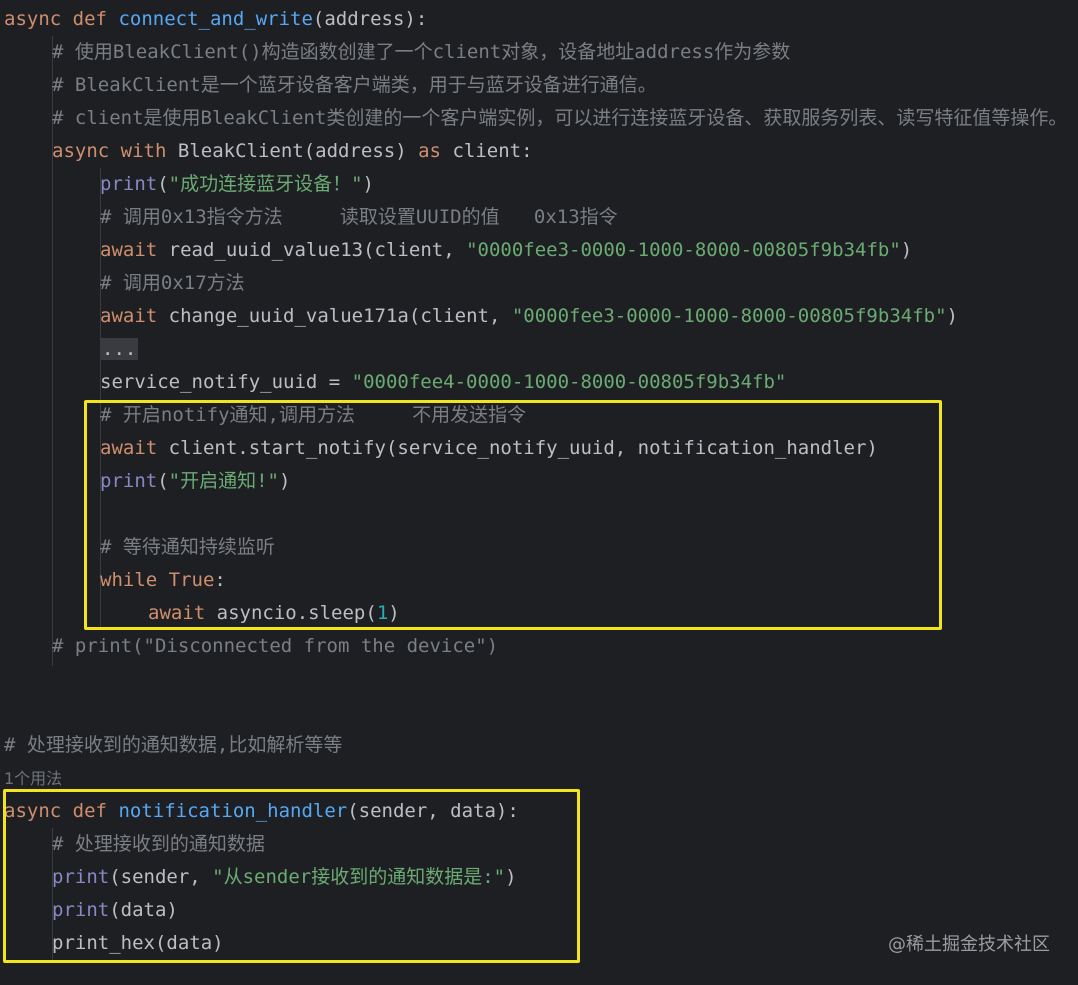  I want to click on function-name: connect_and_write, so click(215, 19).